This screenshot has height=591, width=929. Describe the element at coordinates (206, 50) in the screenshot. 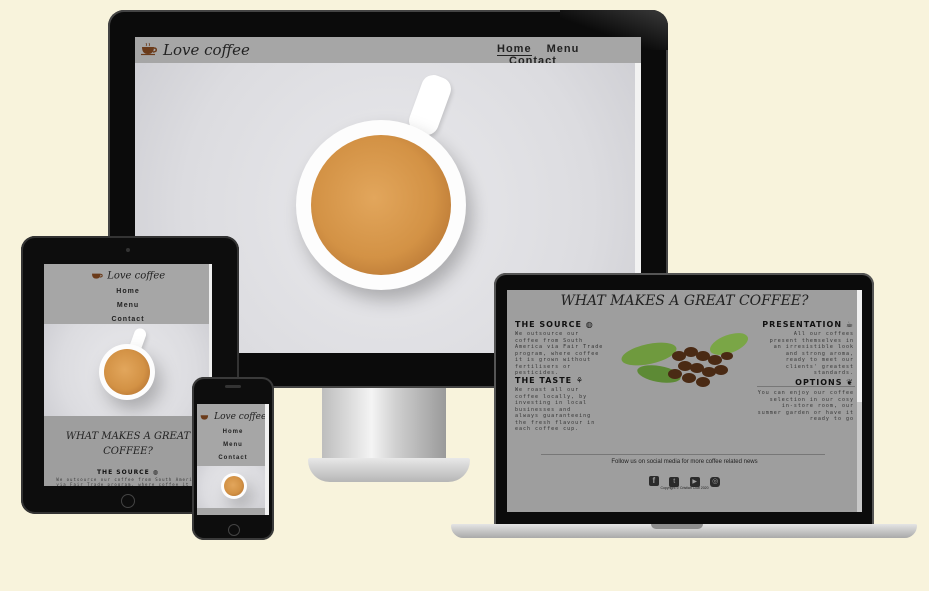

I see `brand-logo: Love coffee` at that location.